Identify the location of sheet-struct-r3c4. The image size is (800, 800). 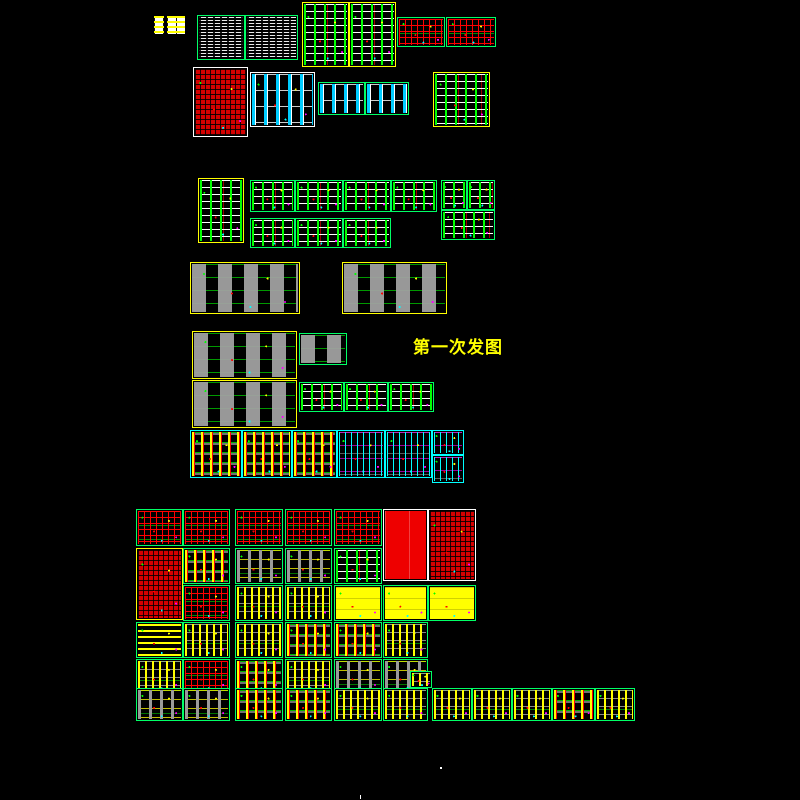
(308, 603).